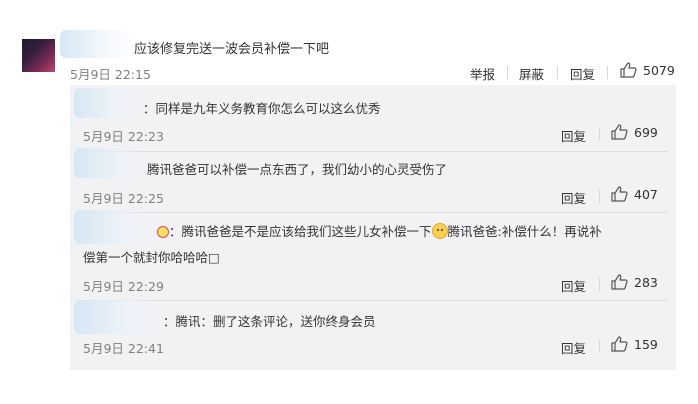 The width and height of the screenshot is (698, 404). I want to click on reply-text: ：腾讯：删了这条评论，送你终身会员, so click(269, 321).